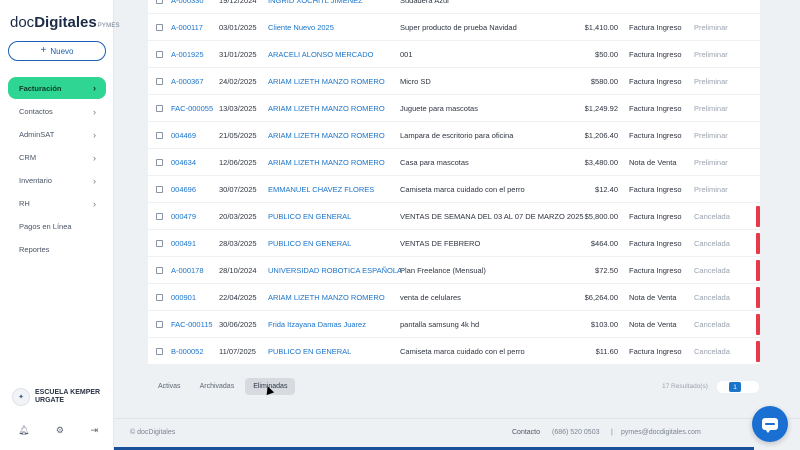 This screenshot has width=800, height=450. I want to click on sidebar-item-pagos-en-l-nea: Pagos en Línea, so click(57, 226).